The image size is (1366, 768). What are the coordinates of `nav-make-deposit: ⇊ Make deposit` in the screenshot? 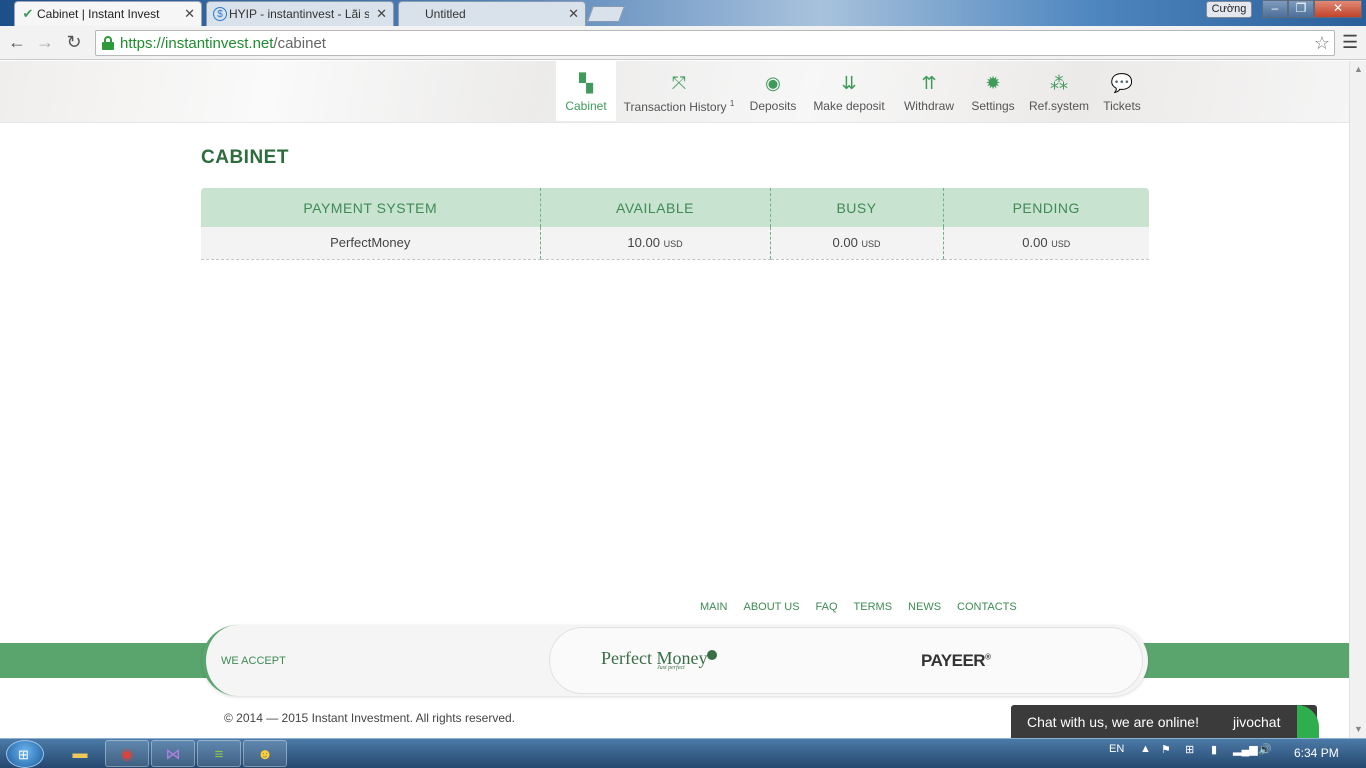 It's located at (849, 91).